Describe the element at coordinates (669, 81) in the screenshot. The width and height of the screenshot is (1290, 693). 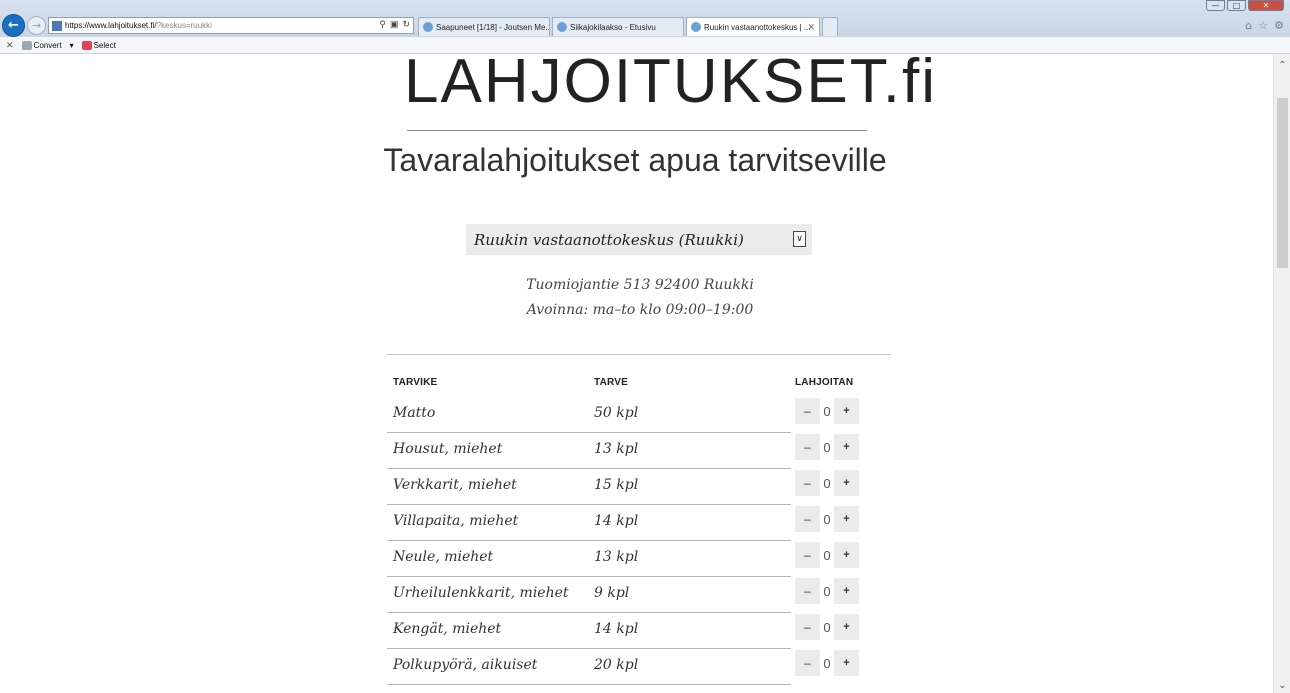
I see `site-logo: LAHJOITUKSET.fi` at that location.